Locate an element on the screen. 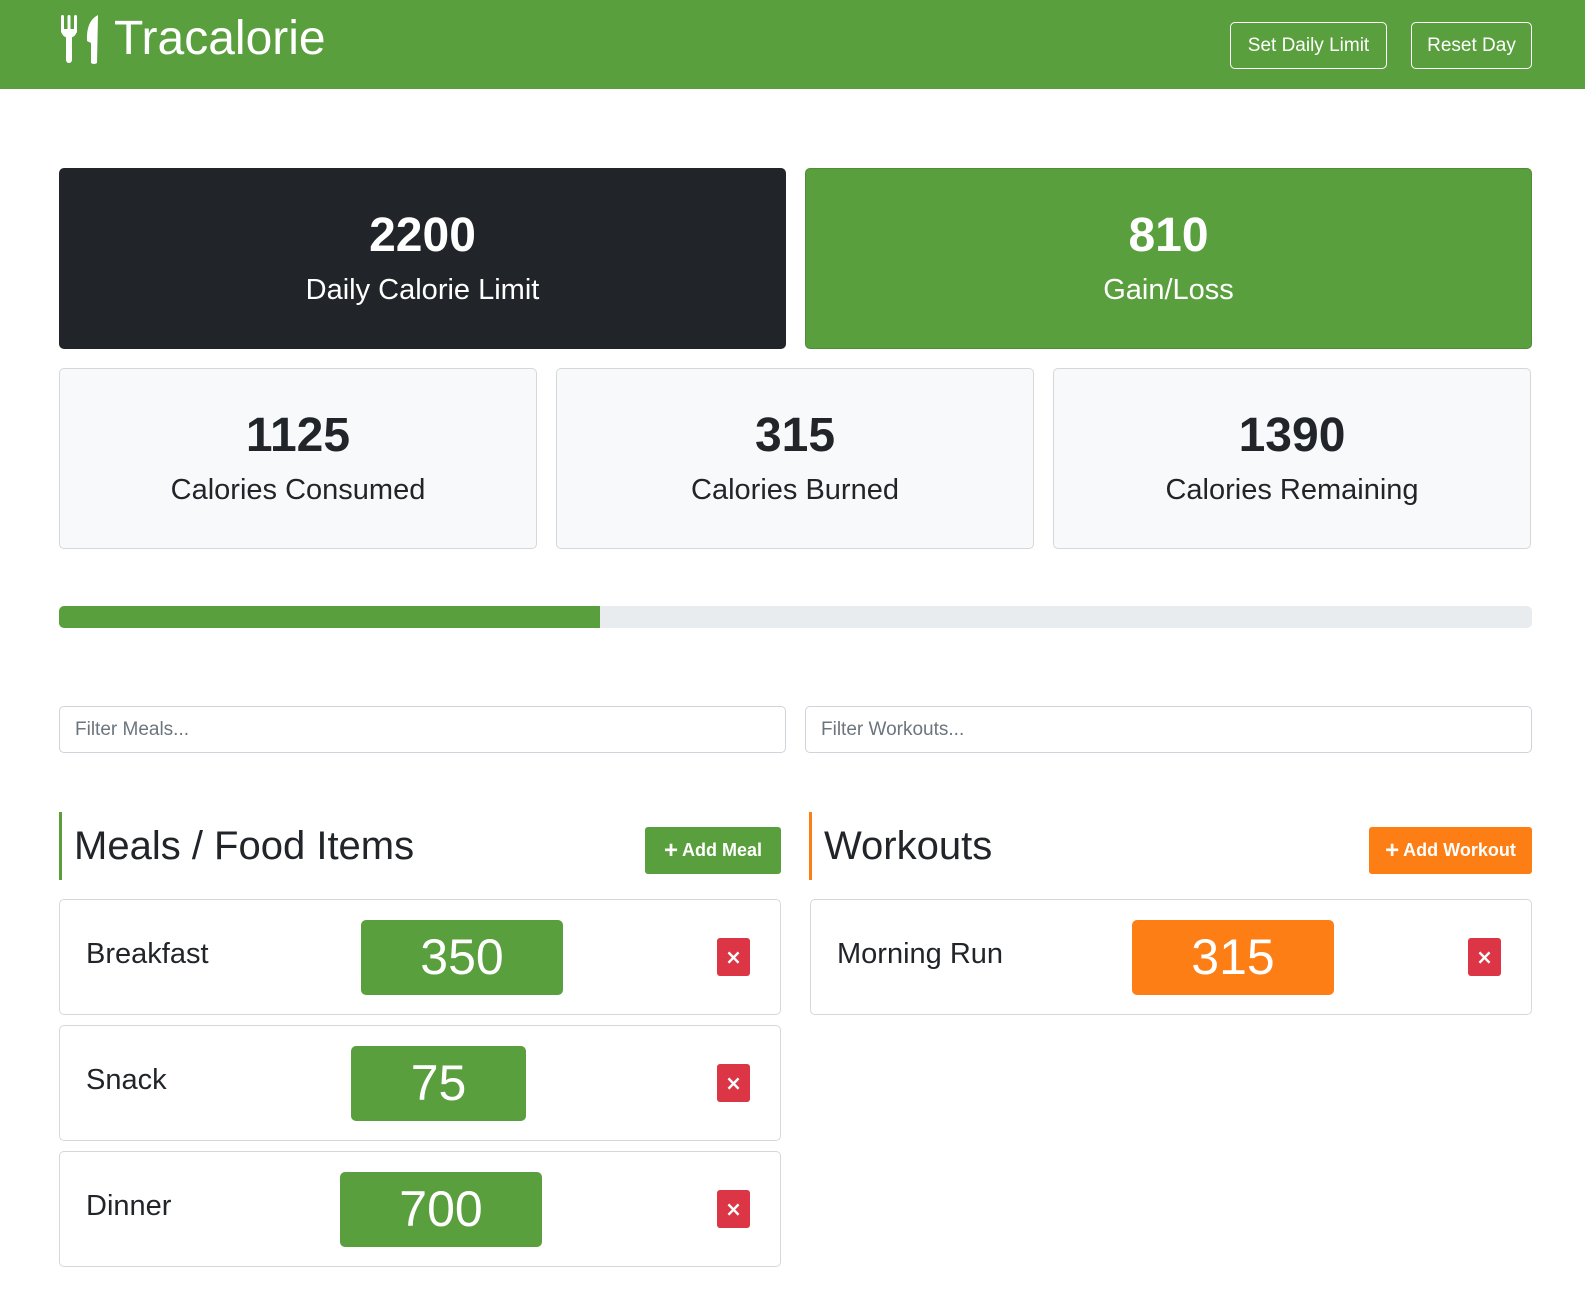 Image resolution: width=1585 pixels, height=1290 pixels. meal-item-calories: 75 is located at coordinates (438, 1083).